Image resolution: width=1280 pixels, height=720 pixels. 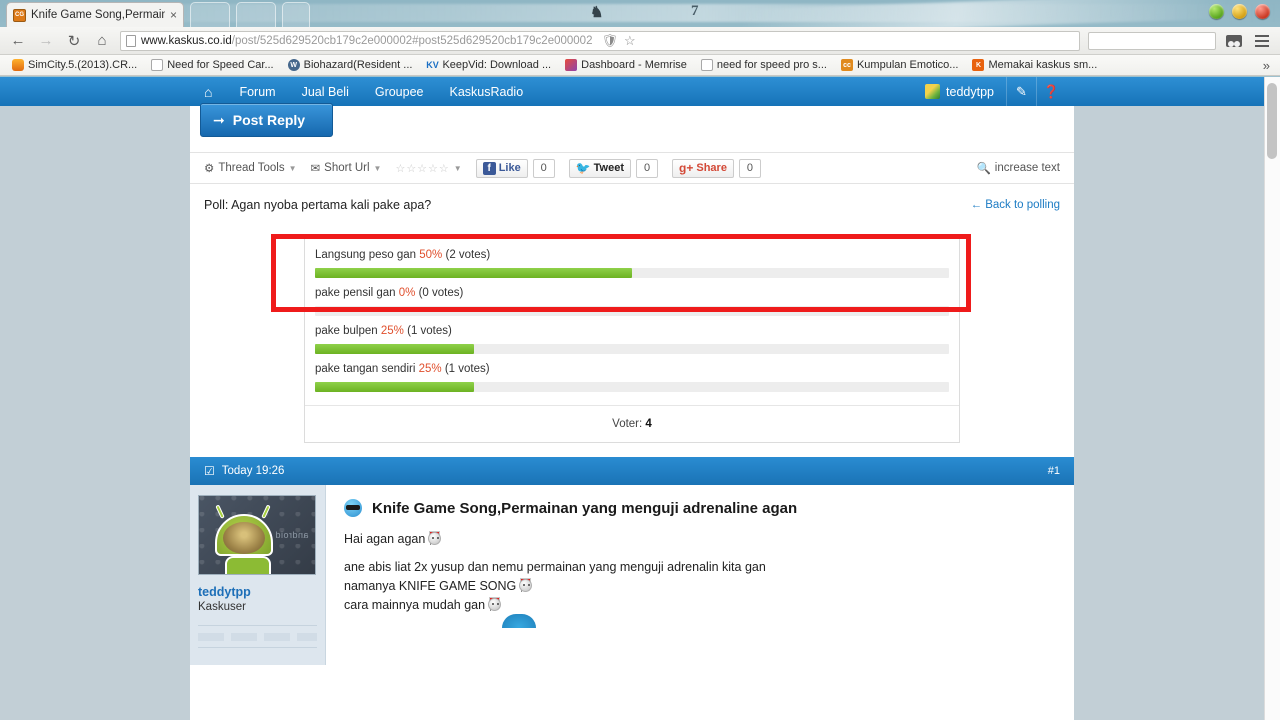 What do you see at coordinates (325, 91) in the screenshot?
I see `nav-item-jual-beli: Jual Beli` at bounding box center [325, 91].